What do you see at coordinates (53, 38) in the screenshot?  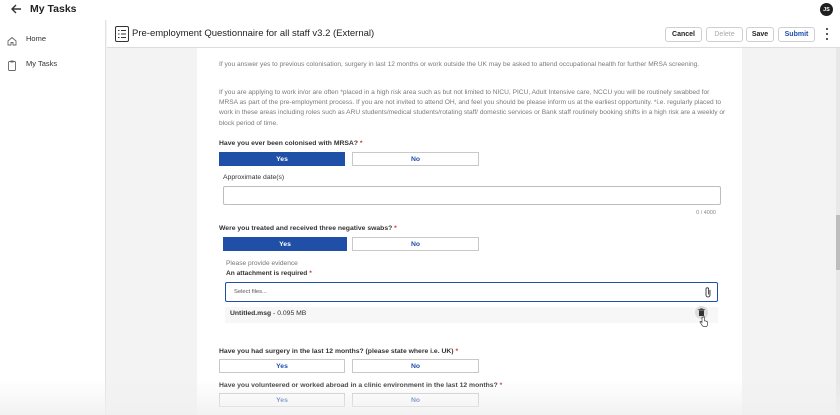 I see `sidebar-item-home: Home` at bounding box center [53, 38].